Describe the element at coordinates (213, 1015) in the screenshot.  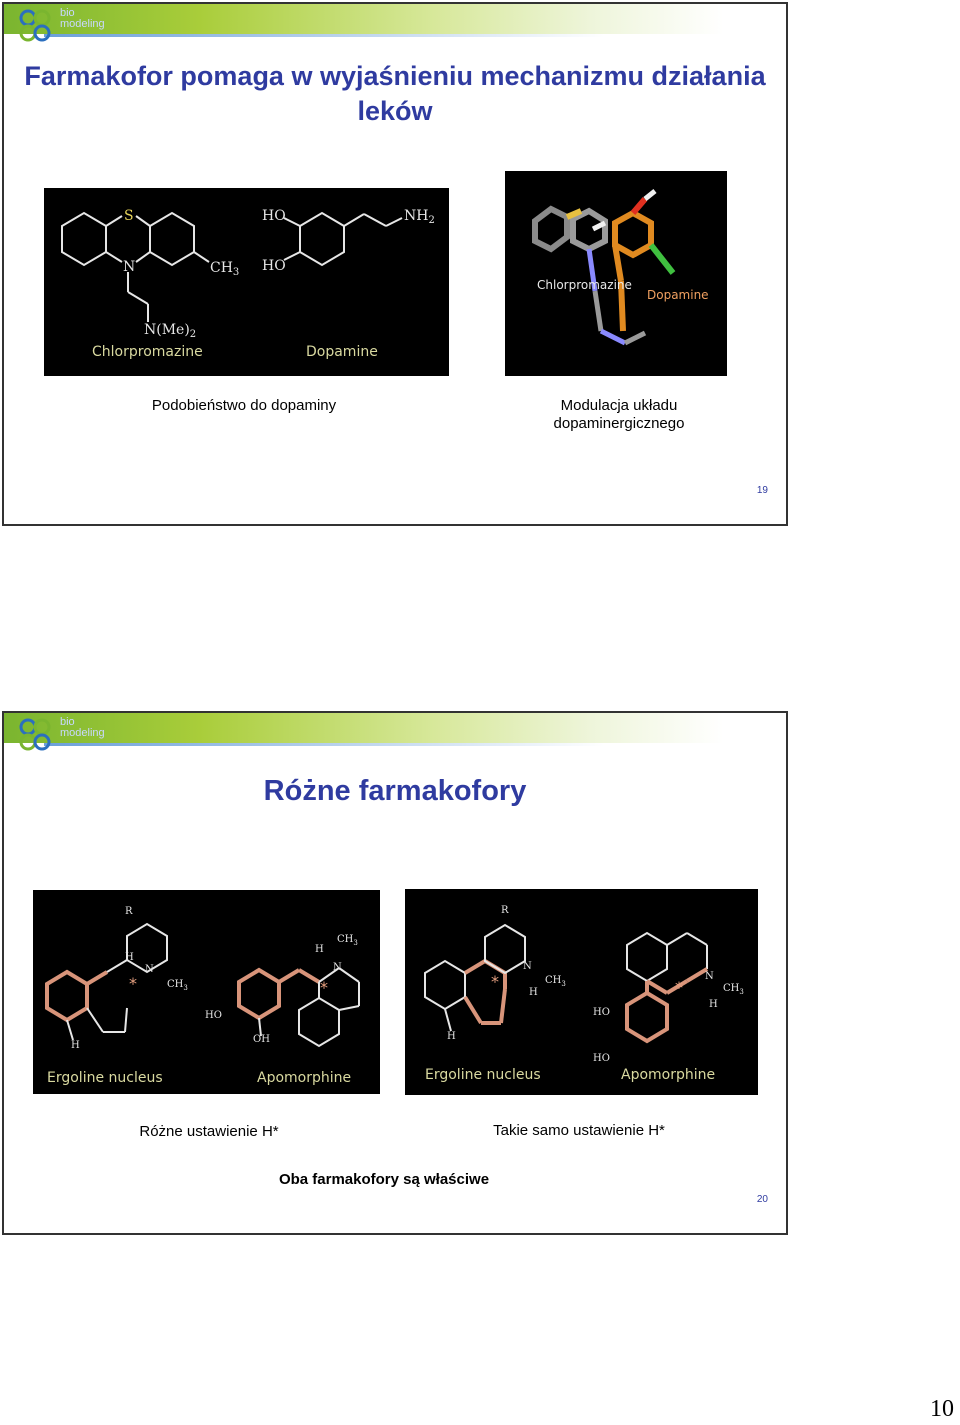
I see `atom-ho-apo: HO` at that location.